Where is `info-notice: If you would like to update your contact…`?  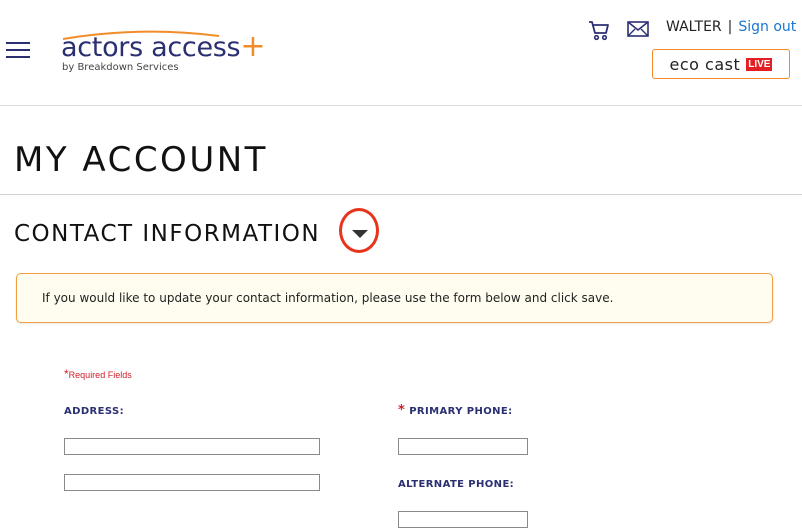
info-notice: If you would like to update your contact… is located at coordinates (394, 298).